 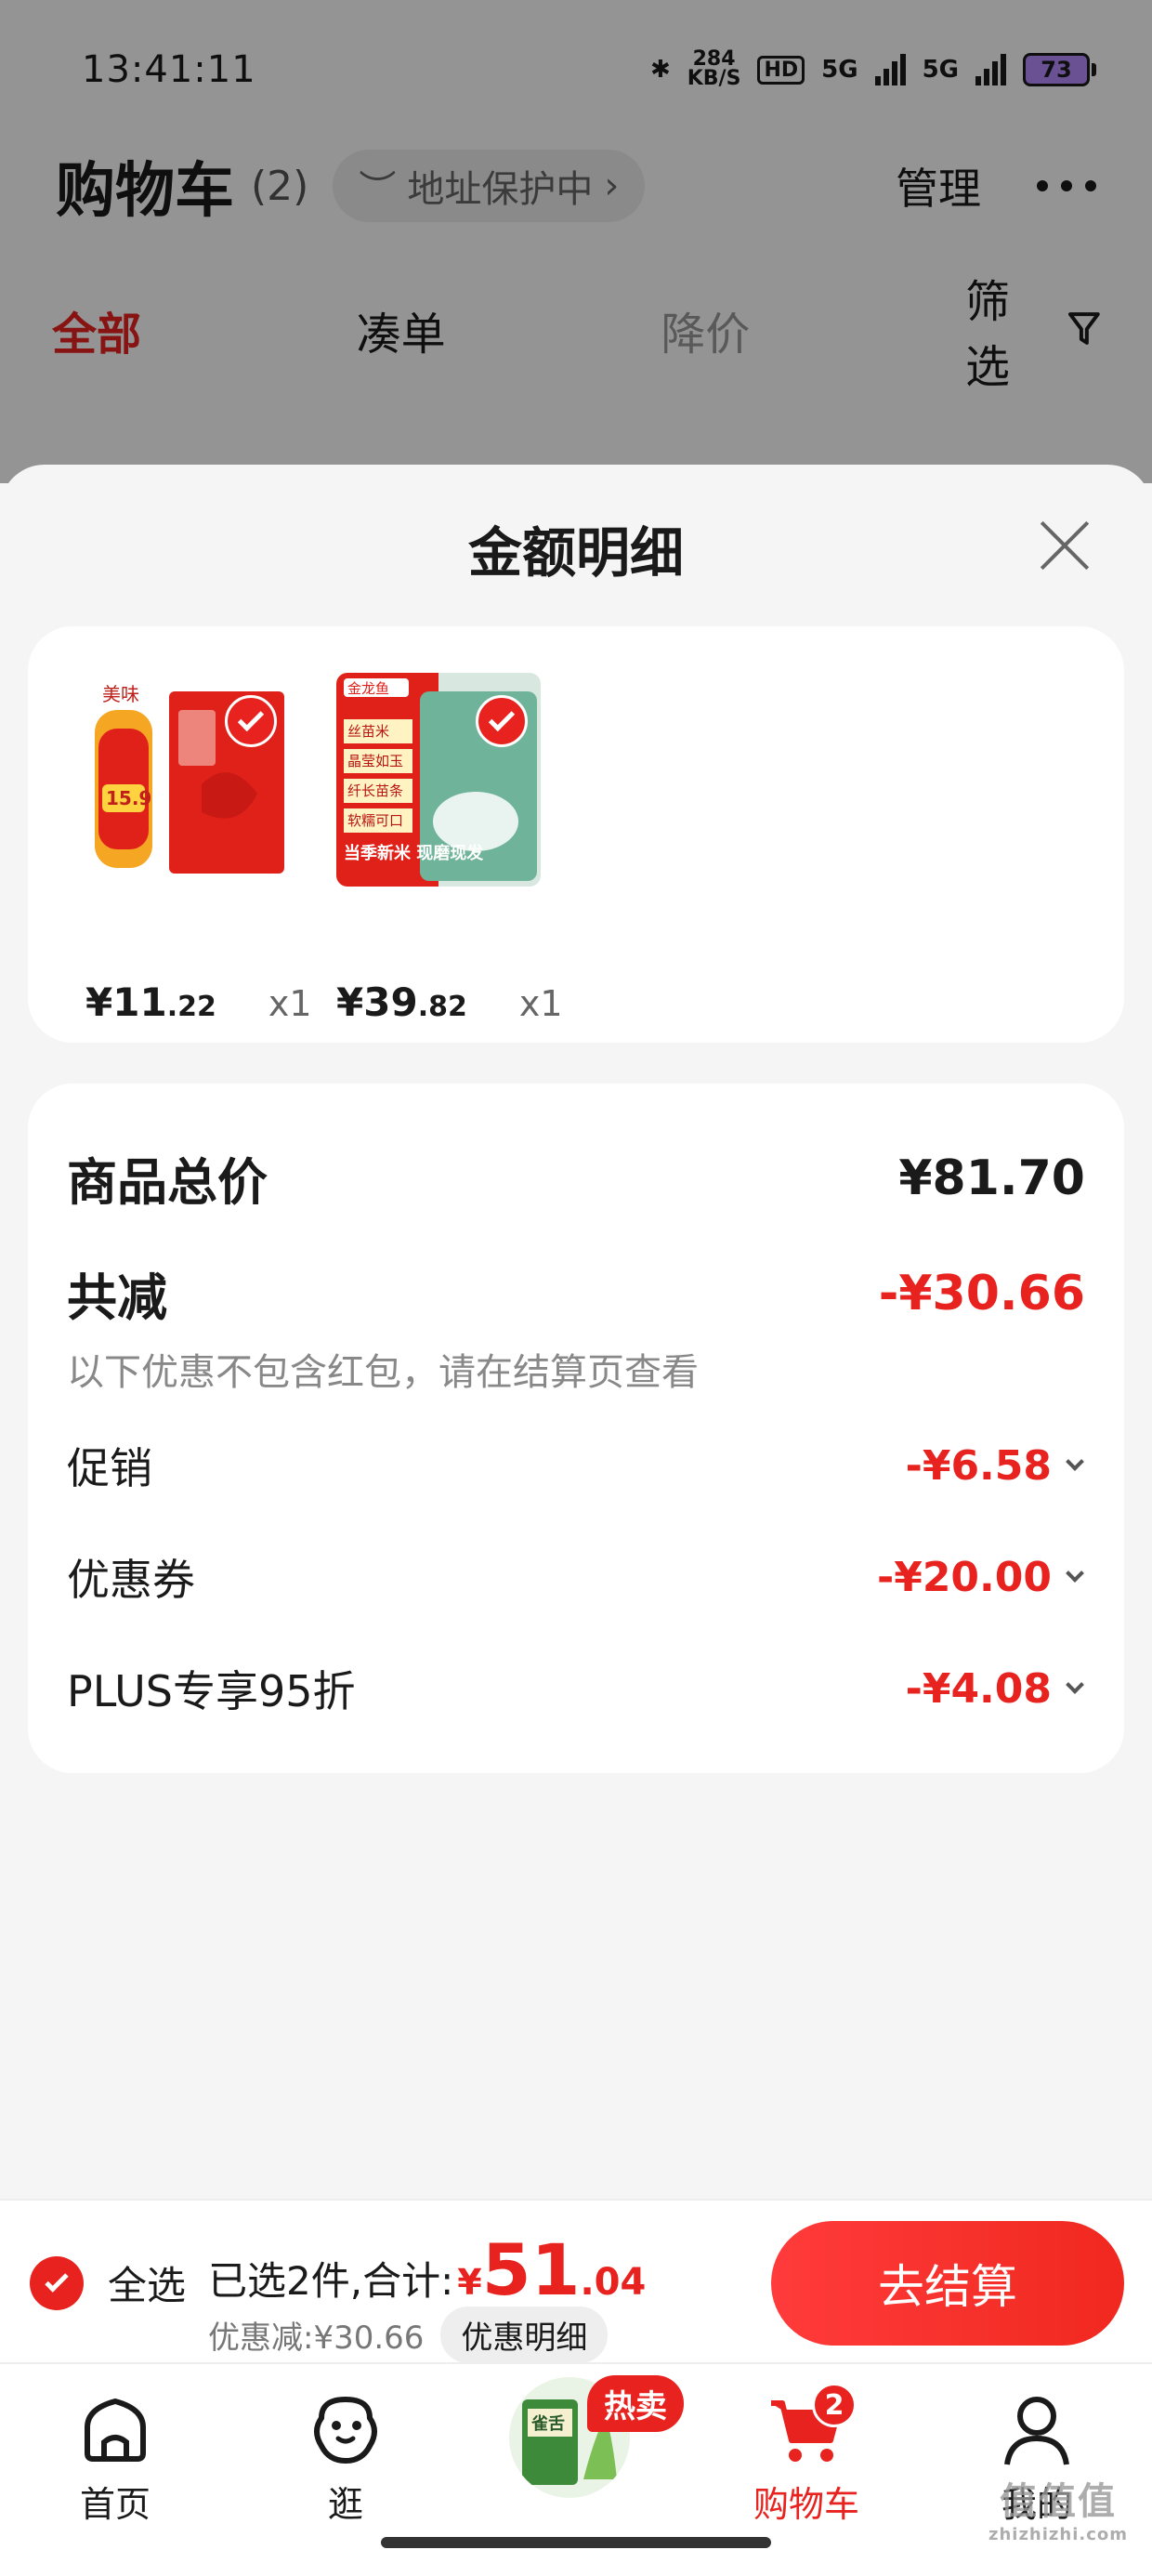 I want to click on discount-note: 以下优惠不包含红包，请在结算页查看, so click(x=383, y=1372).